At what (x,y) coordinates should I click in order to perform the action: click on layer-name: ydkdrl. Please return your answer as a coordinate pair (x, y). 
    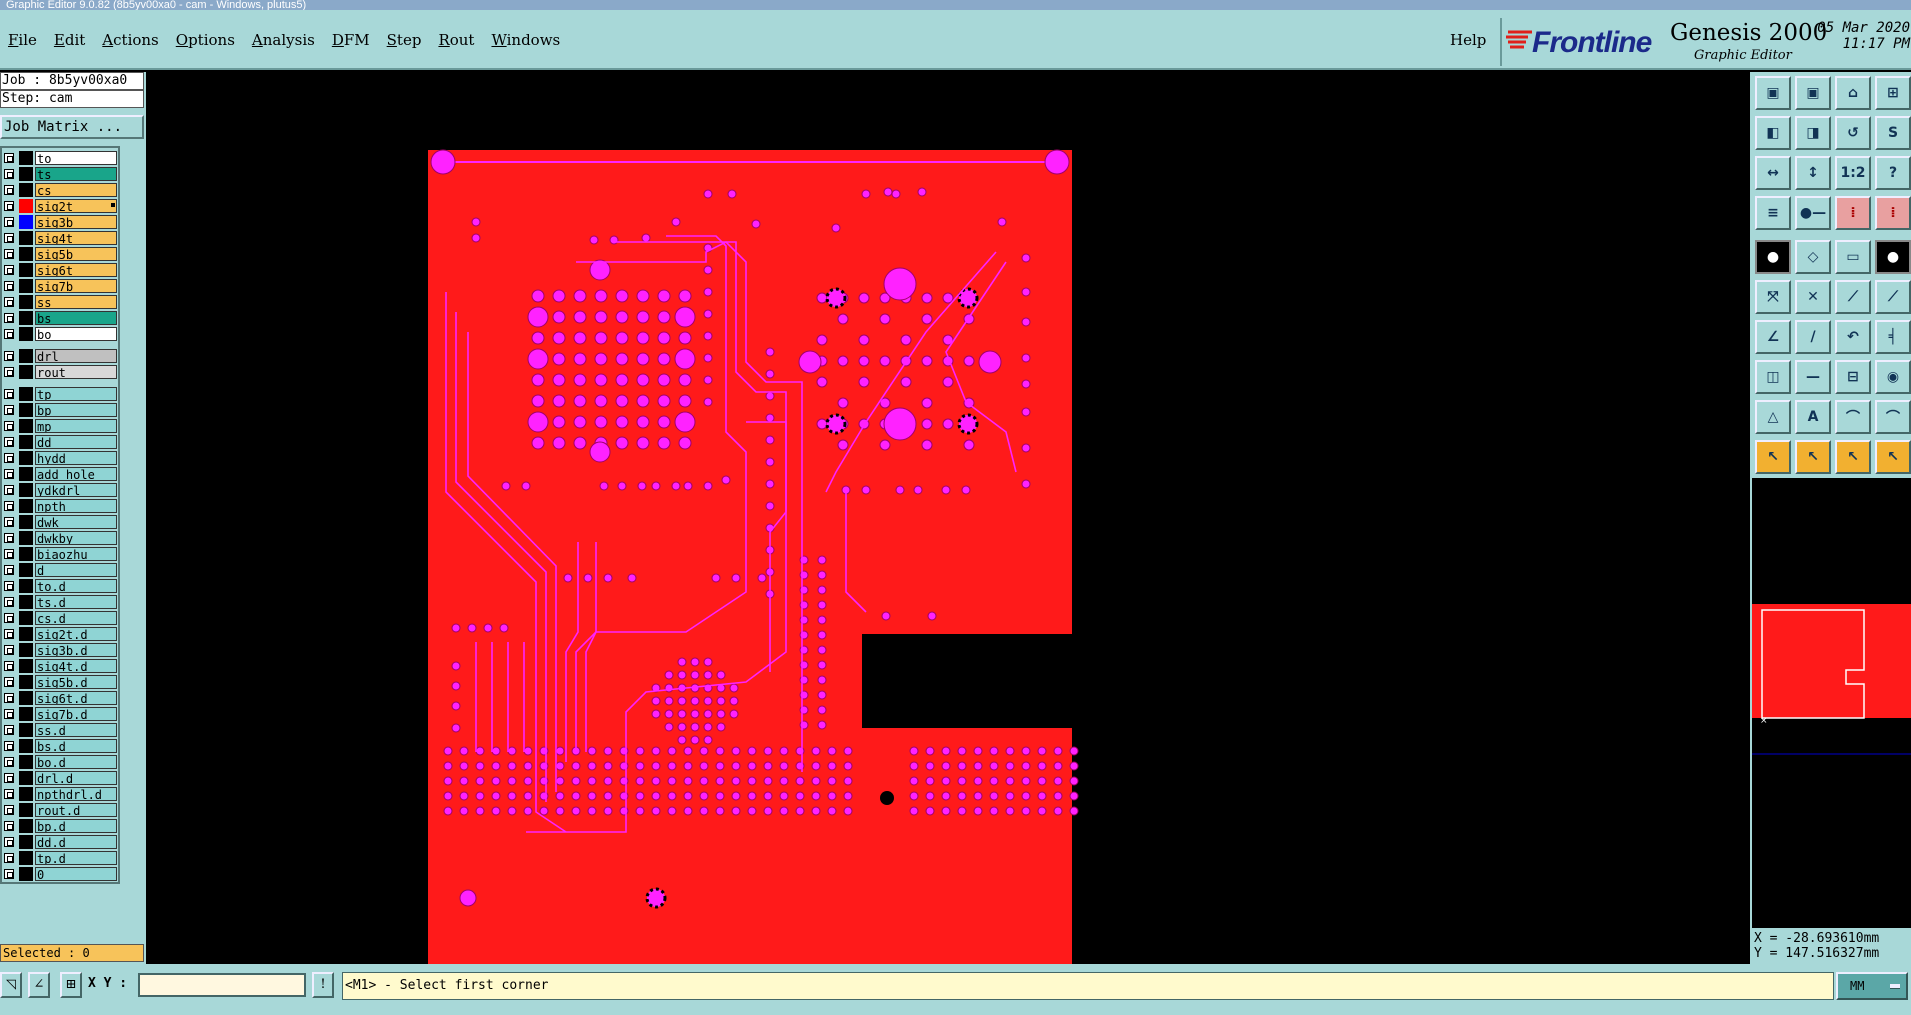
    Looking at the image, I should click on (76, 490).